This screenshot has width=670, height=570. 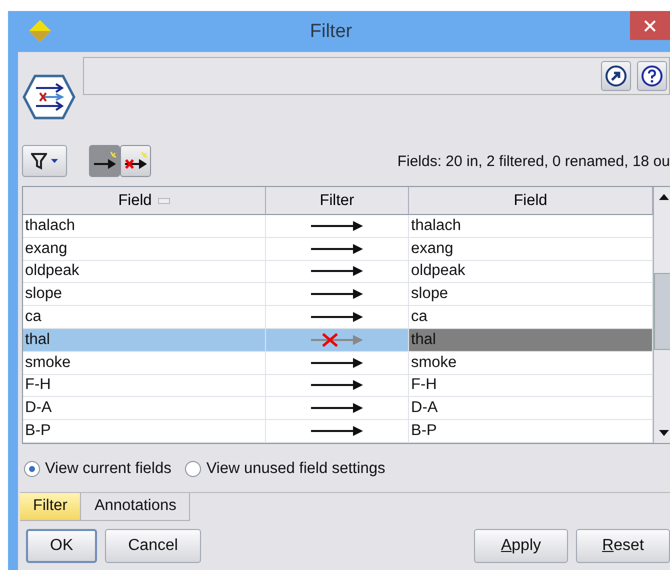 I want to click on remove-fields-button, so click(x=135, y=161).